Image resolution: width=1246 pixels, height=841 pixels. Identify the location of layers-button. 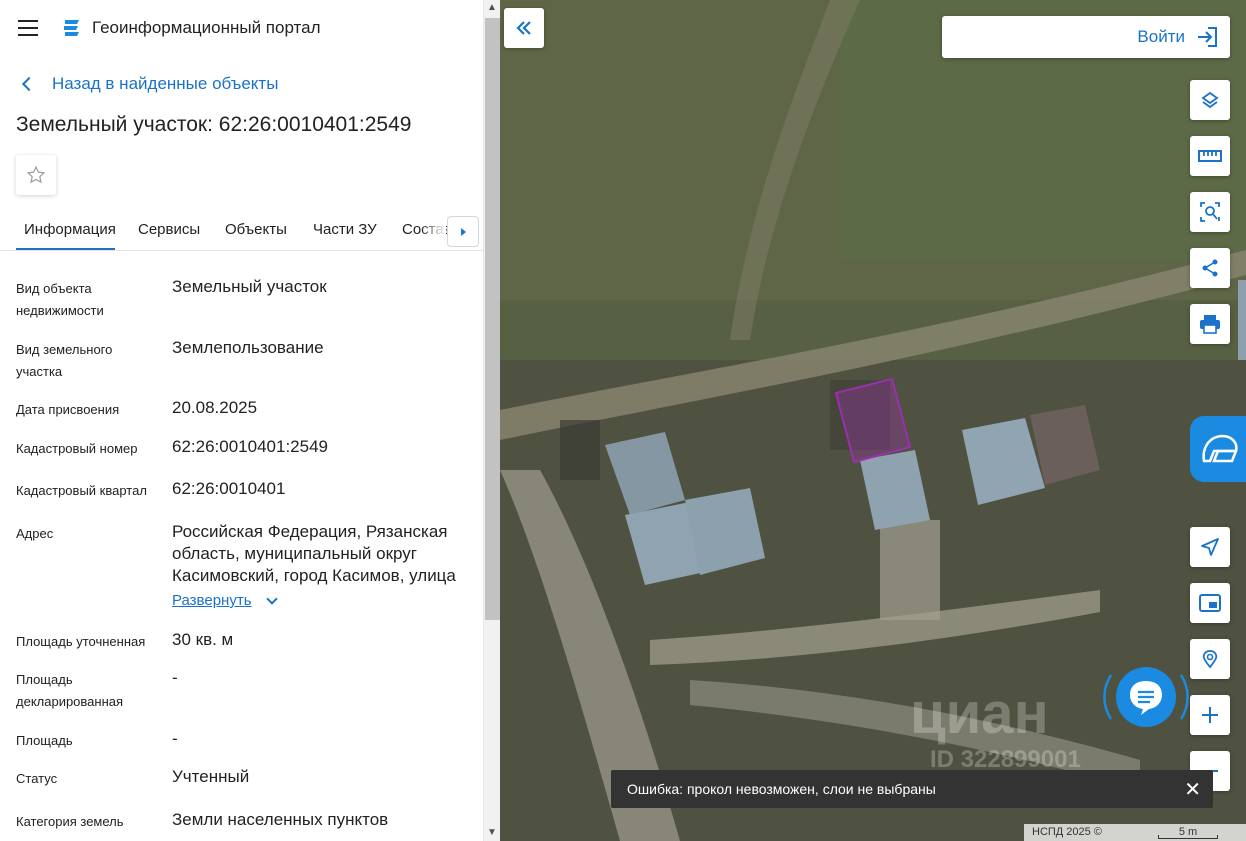
(1210, 100).